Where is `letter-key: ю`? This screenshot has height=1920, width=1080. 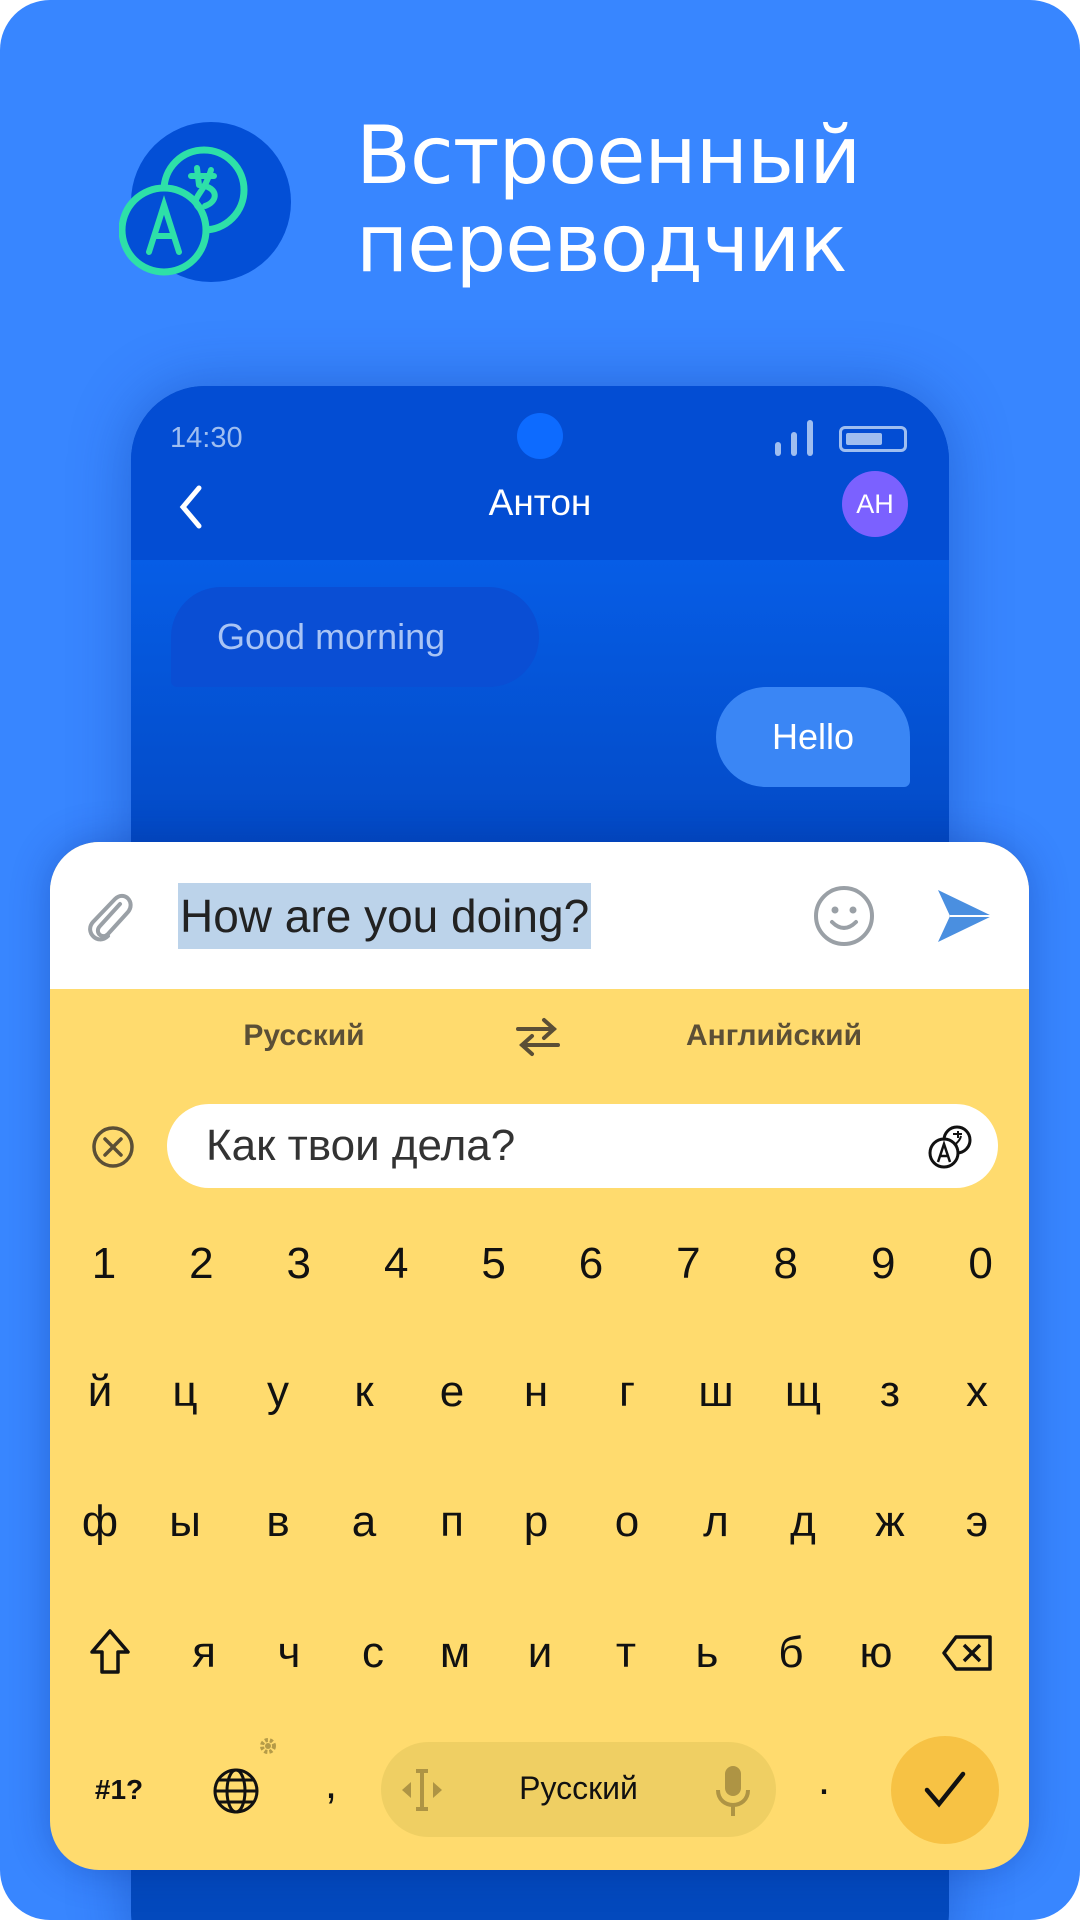
letter-key: ю is located at coordinates (876, 1653).